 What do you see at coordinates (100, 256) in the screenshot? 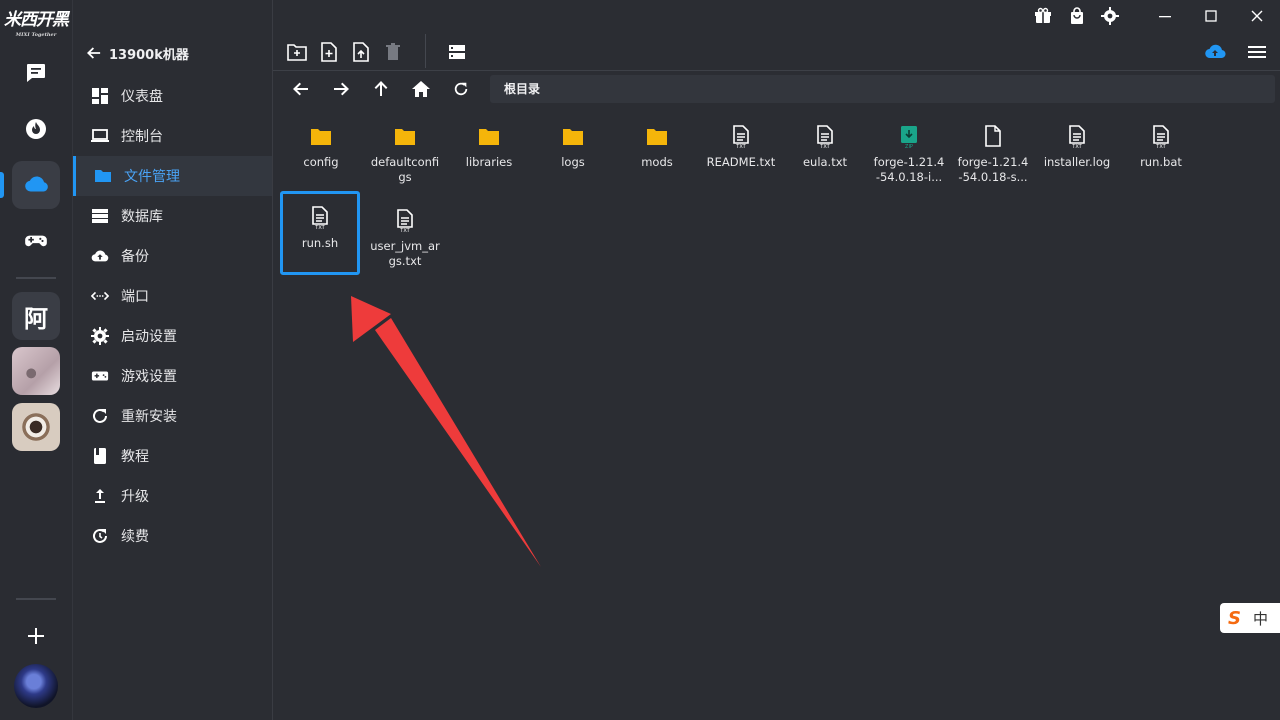
I see `cloud-upload-icon` at bounding box center [100, 256].